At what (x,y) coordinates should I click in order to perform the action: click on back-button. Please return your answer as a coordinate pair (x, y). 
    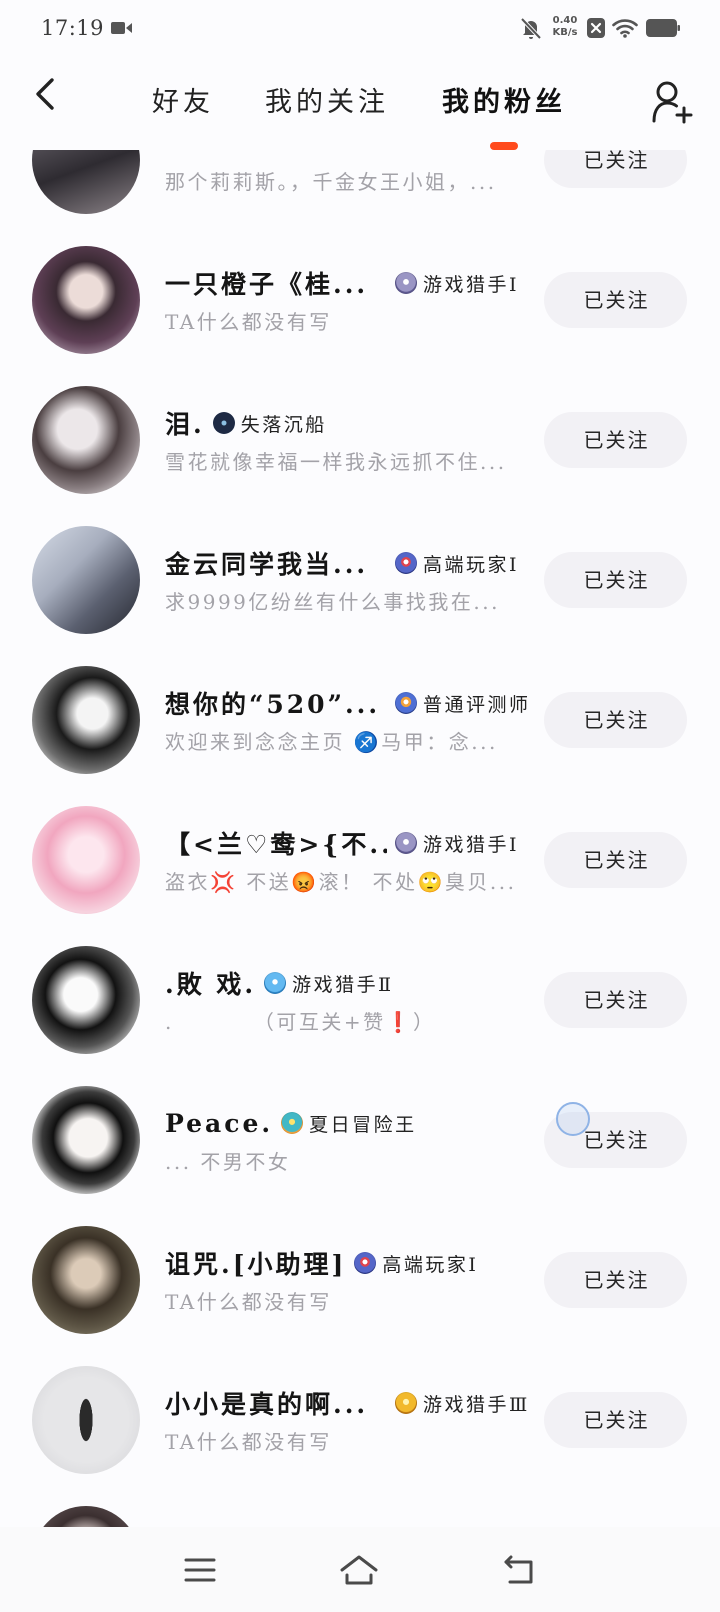
    Looking at the image, I should click on (46, 94).